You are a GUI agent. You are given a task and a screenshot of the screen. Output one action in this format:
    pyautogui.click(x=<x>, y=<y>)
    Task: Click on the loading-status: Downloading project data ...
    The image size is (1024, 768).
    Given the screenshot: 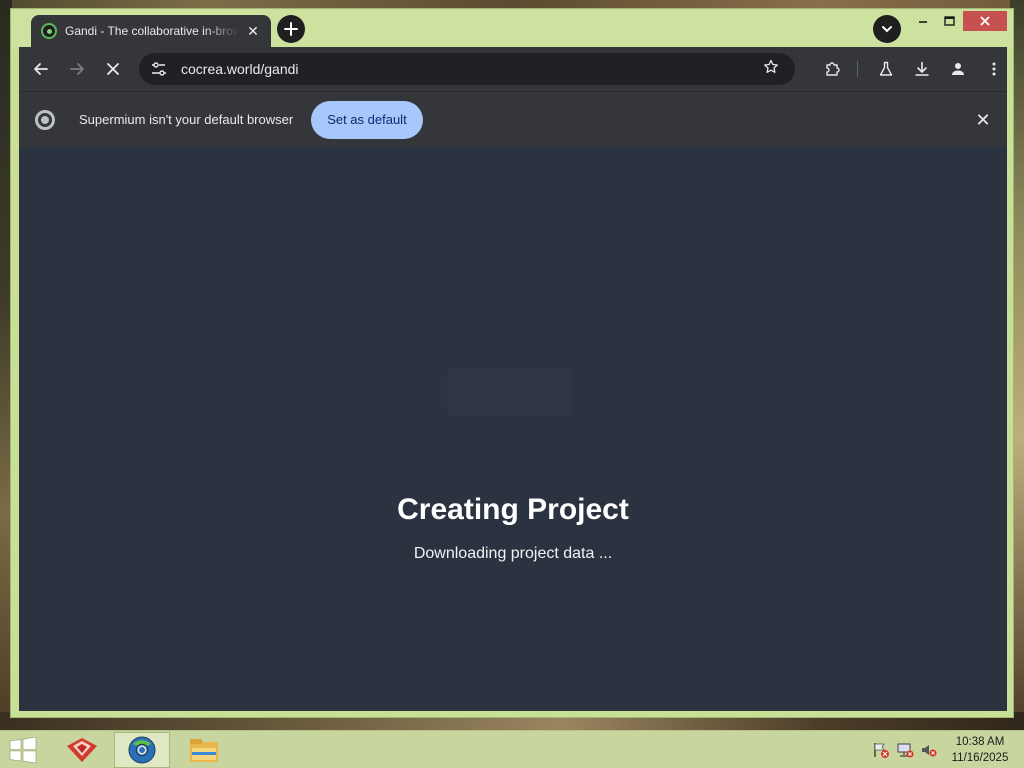 What is the action you would take?
    pyautogui.click(x=513, y=553)
    